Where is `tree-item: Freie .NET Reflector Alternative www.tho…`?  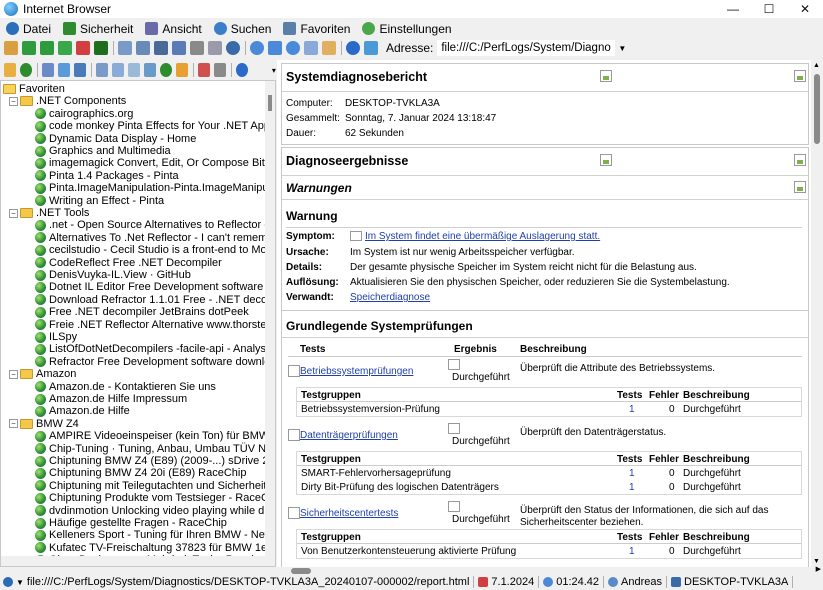
tree-item: Freie .NET Reflector Alternative www.tho… is located at coordinates (155, 325).